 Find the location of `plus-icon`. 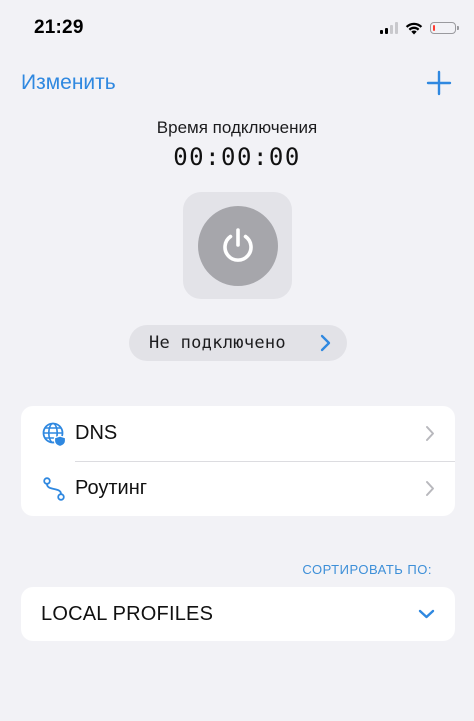

plus-icon is located at coordinates (439, 83).